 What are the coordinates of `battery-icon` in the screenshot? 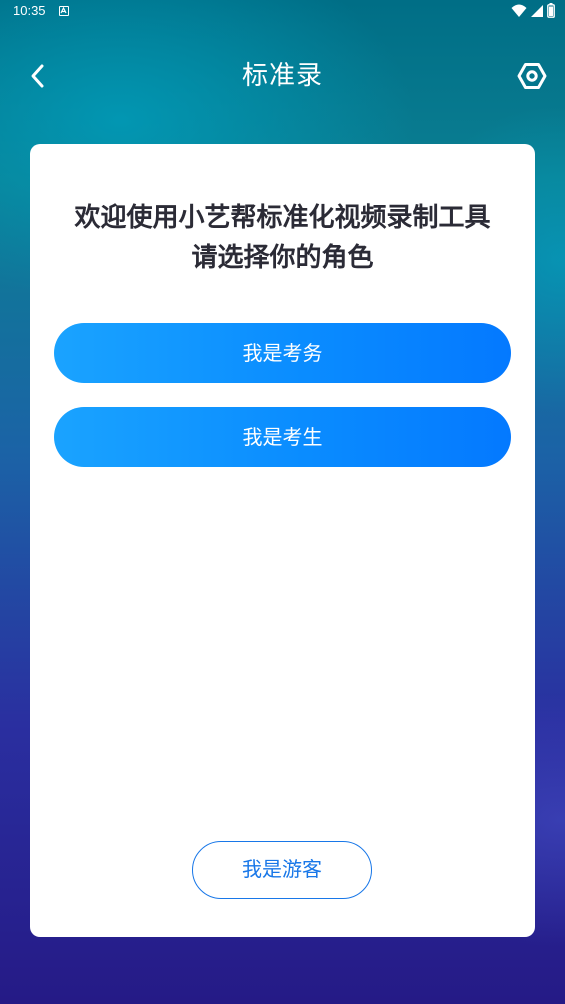 It's located at (551, 10).